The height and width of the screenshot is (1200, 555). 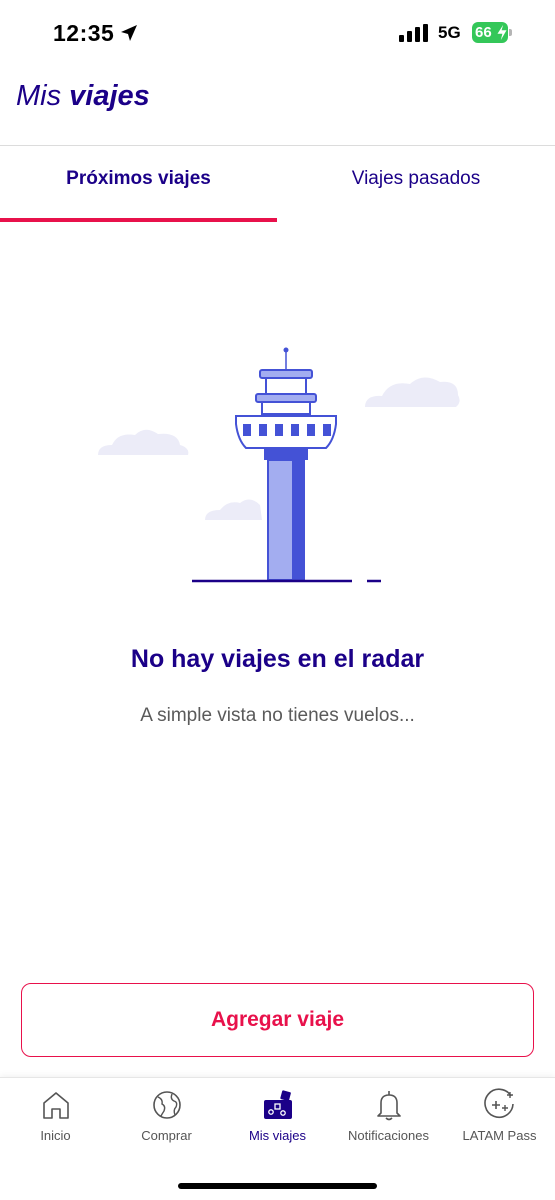 I want to click on control-tower-icon, so click(x=279, y=465).